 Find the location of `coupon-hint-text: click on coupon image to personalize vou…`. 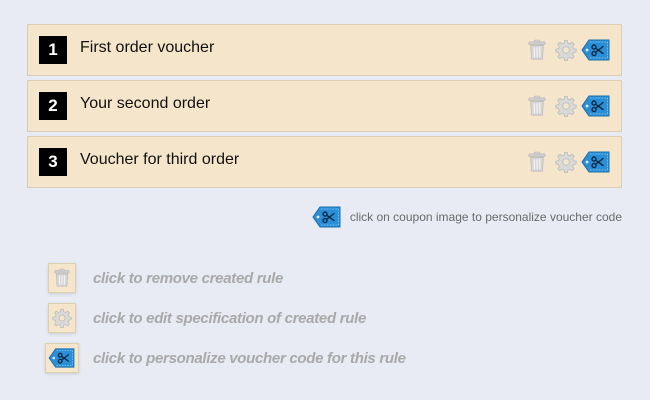

coupon-hint-text: click on coupon image to personalize vou… is located at coordinates (485, 217).